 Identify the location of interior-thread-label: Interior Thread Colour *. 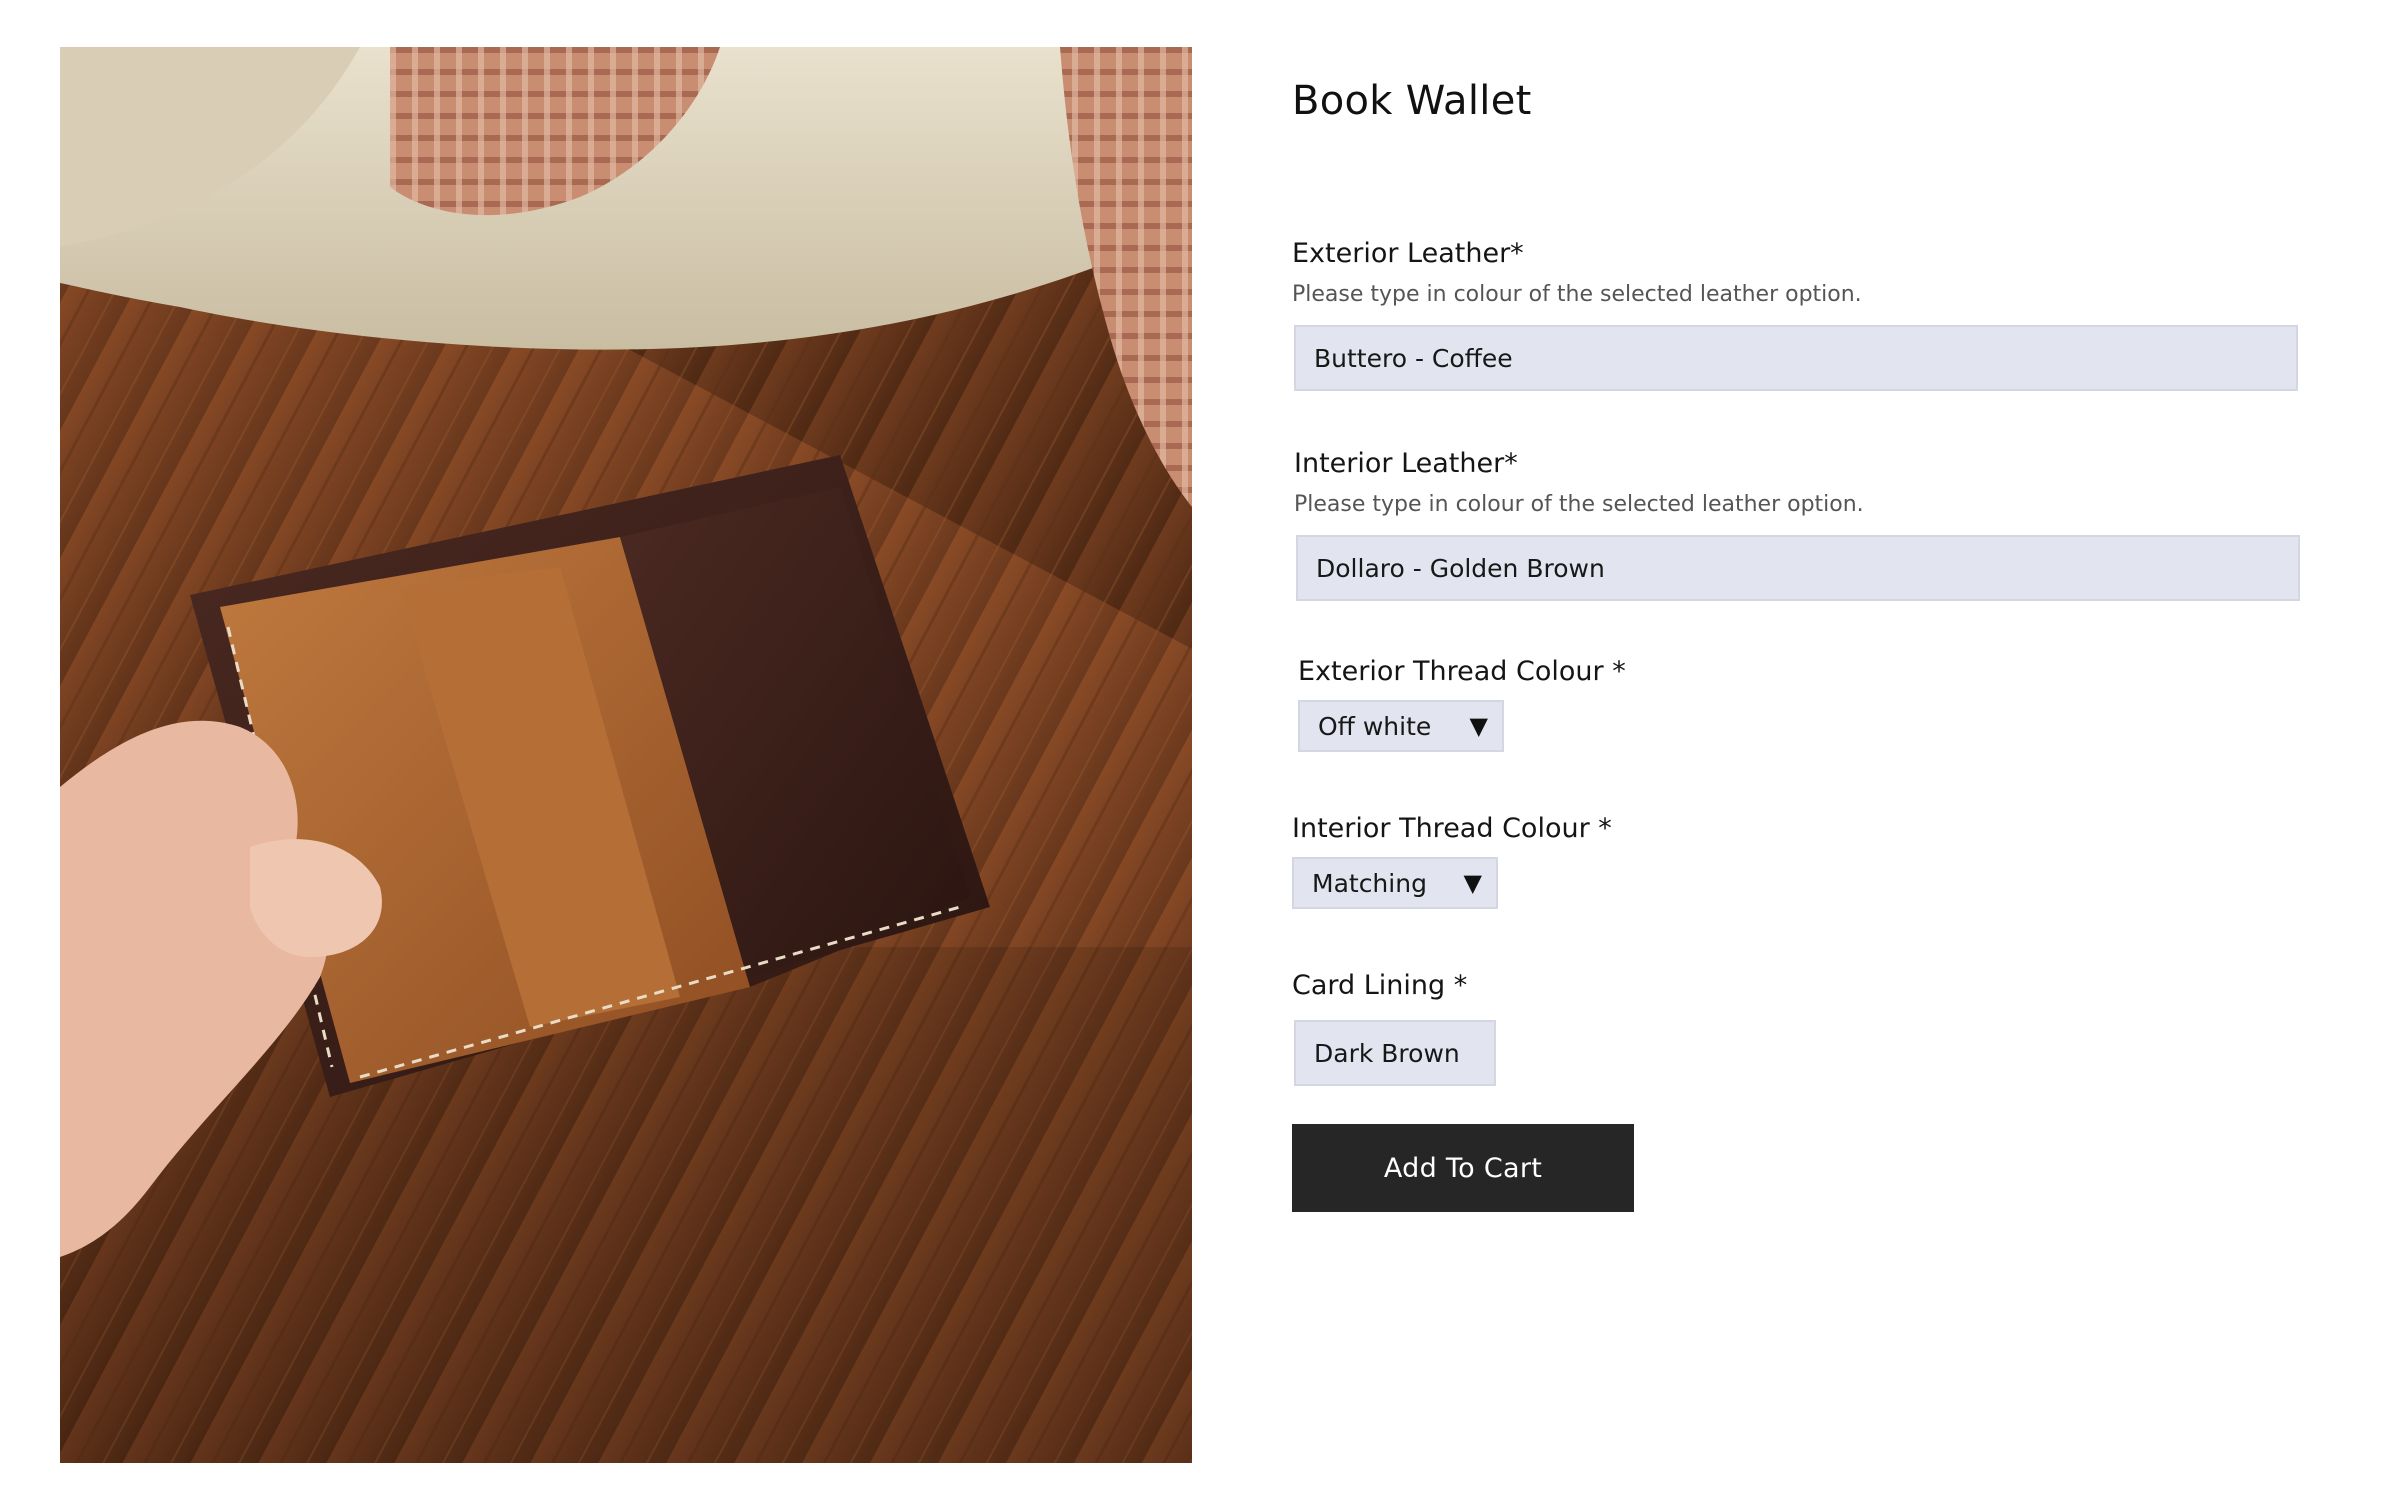
(1452, 828).